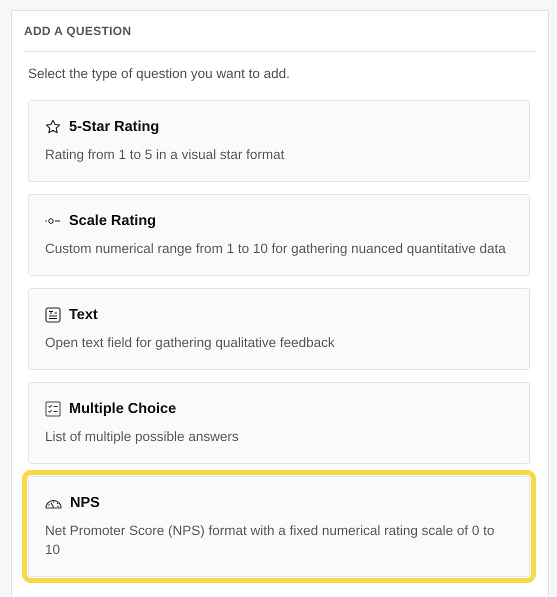  I want to click on question-type-card: Scale Rating Custom numerical range from 1 to 10 for gathering nuanced quantitative data, so click(279, 235).